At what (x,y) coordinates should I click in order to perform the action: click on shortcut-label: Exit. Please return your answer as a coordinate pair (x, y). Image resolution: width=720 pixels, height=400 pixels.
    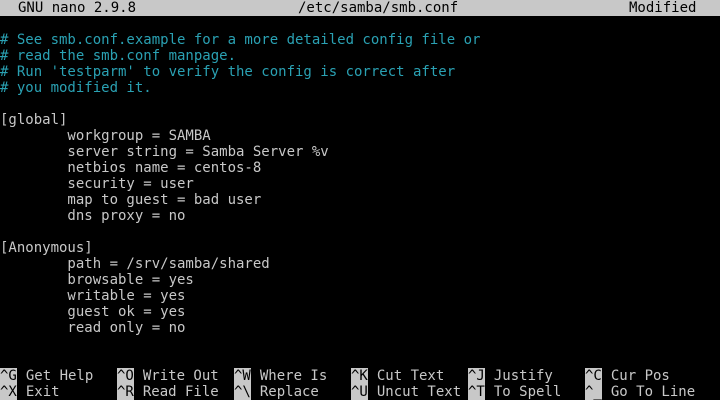
    Looking at the image, I should click on (42, 392).